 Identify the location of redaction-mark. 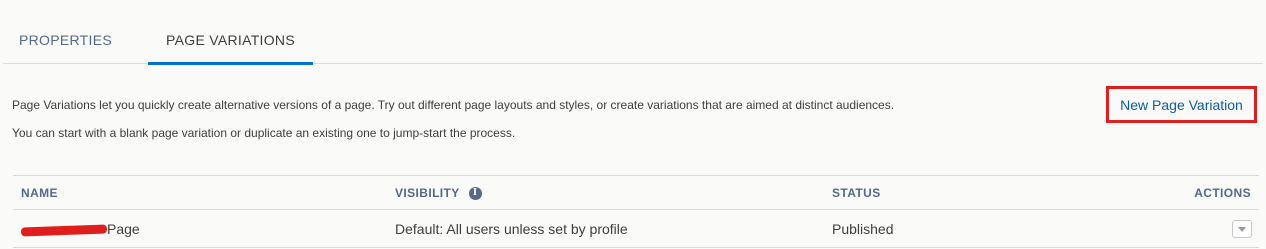
(64, 230).